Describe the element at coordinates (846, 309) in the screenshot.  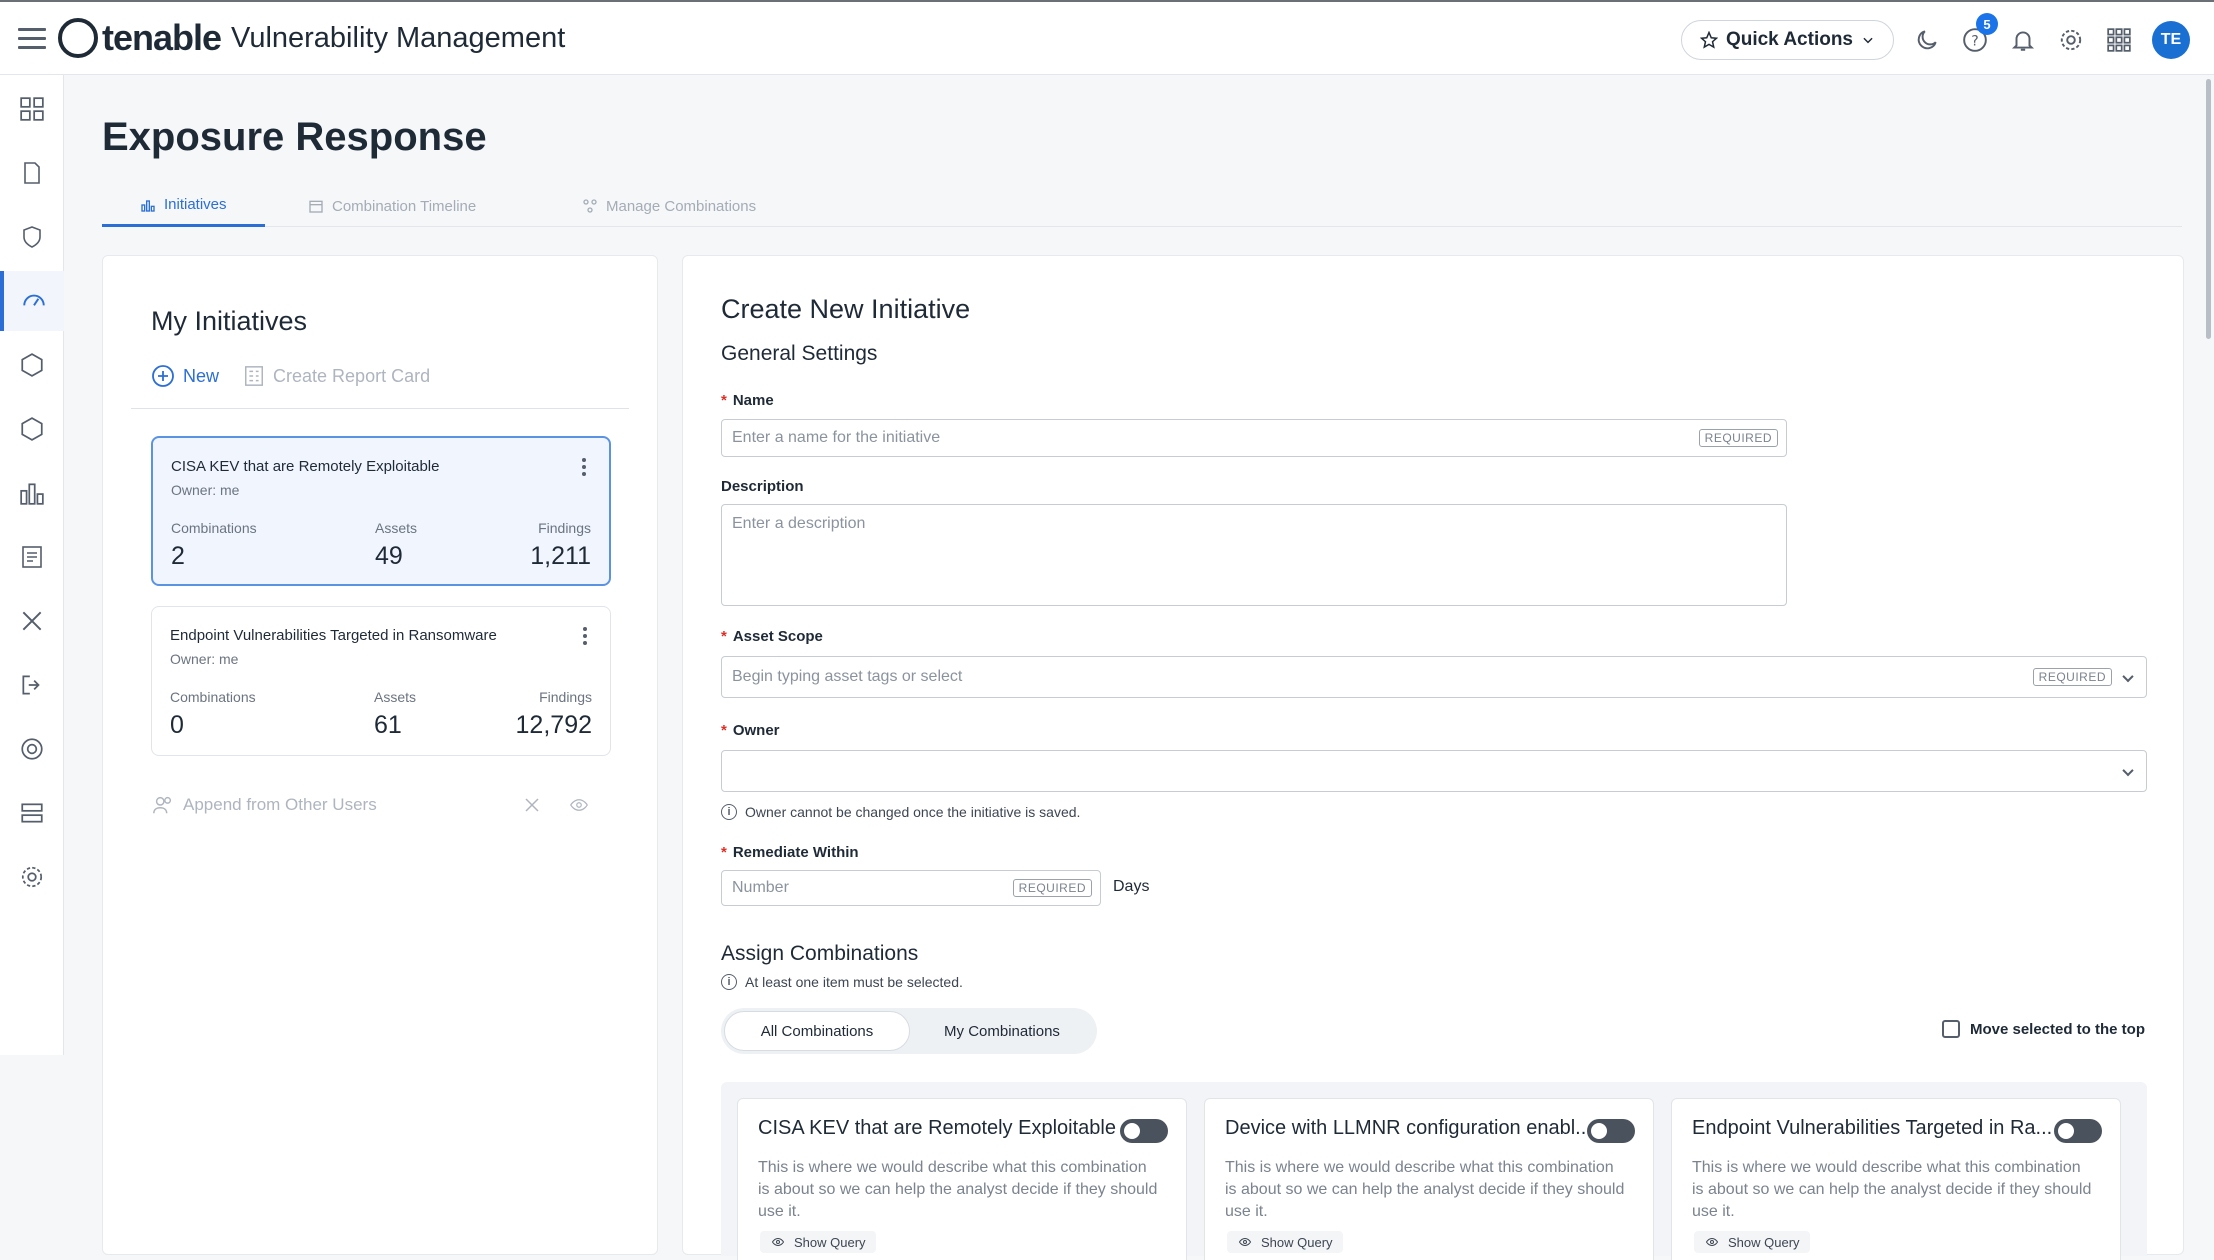
I see `create-initiative-title: Create New Initiative` at that location.